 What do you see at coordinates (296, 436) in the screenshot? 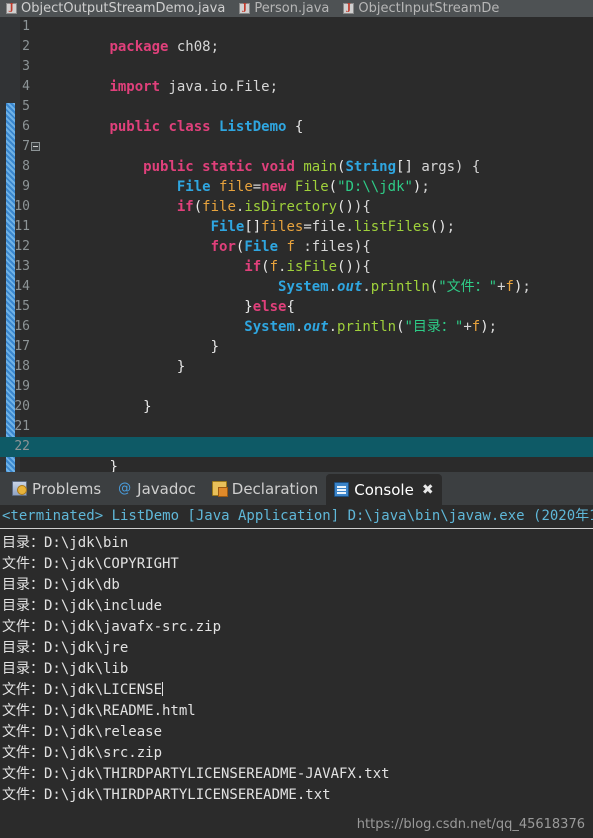
I see `code-line: 21}` at bounding box center [296, 436].